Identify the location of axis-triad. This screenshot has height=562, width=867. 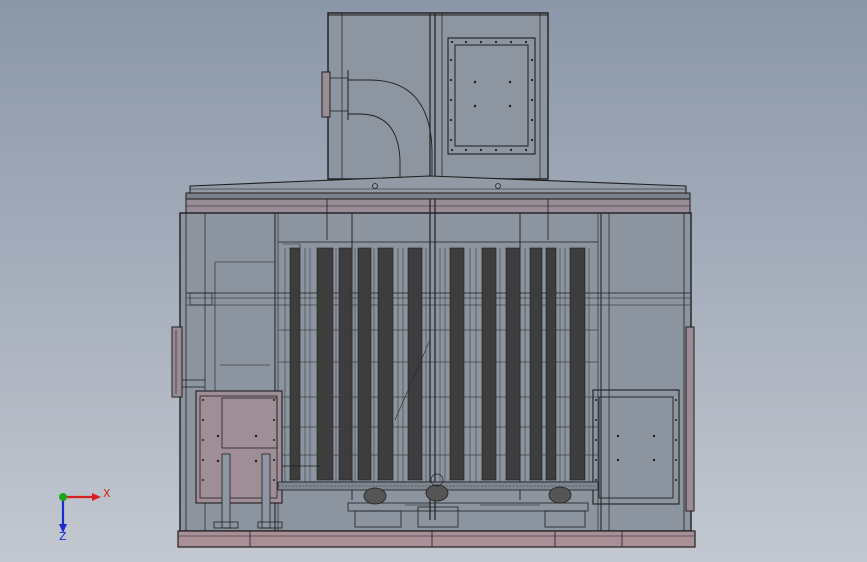
(80, 511).